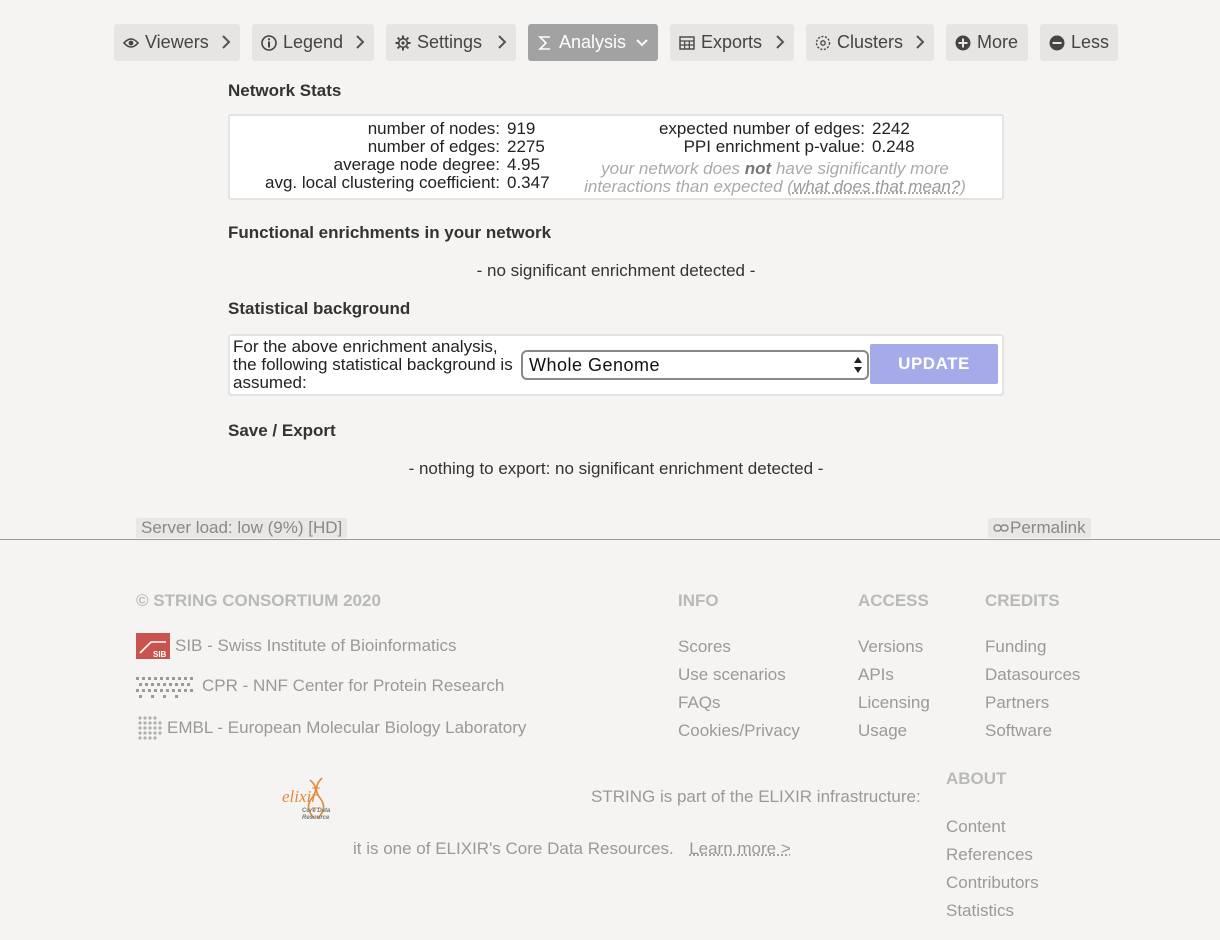  I want to click on learn-more-link: Learn more >, so click(740, 848).